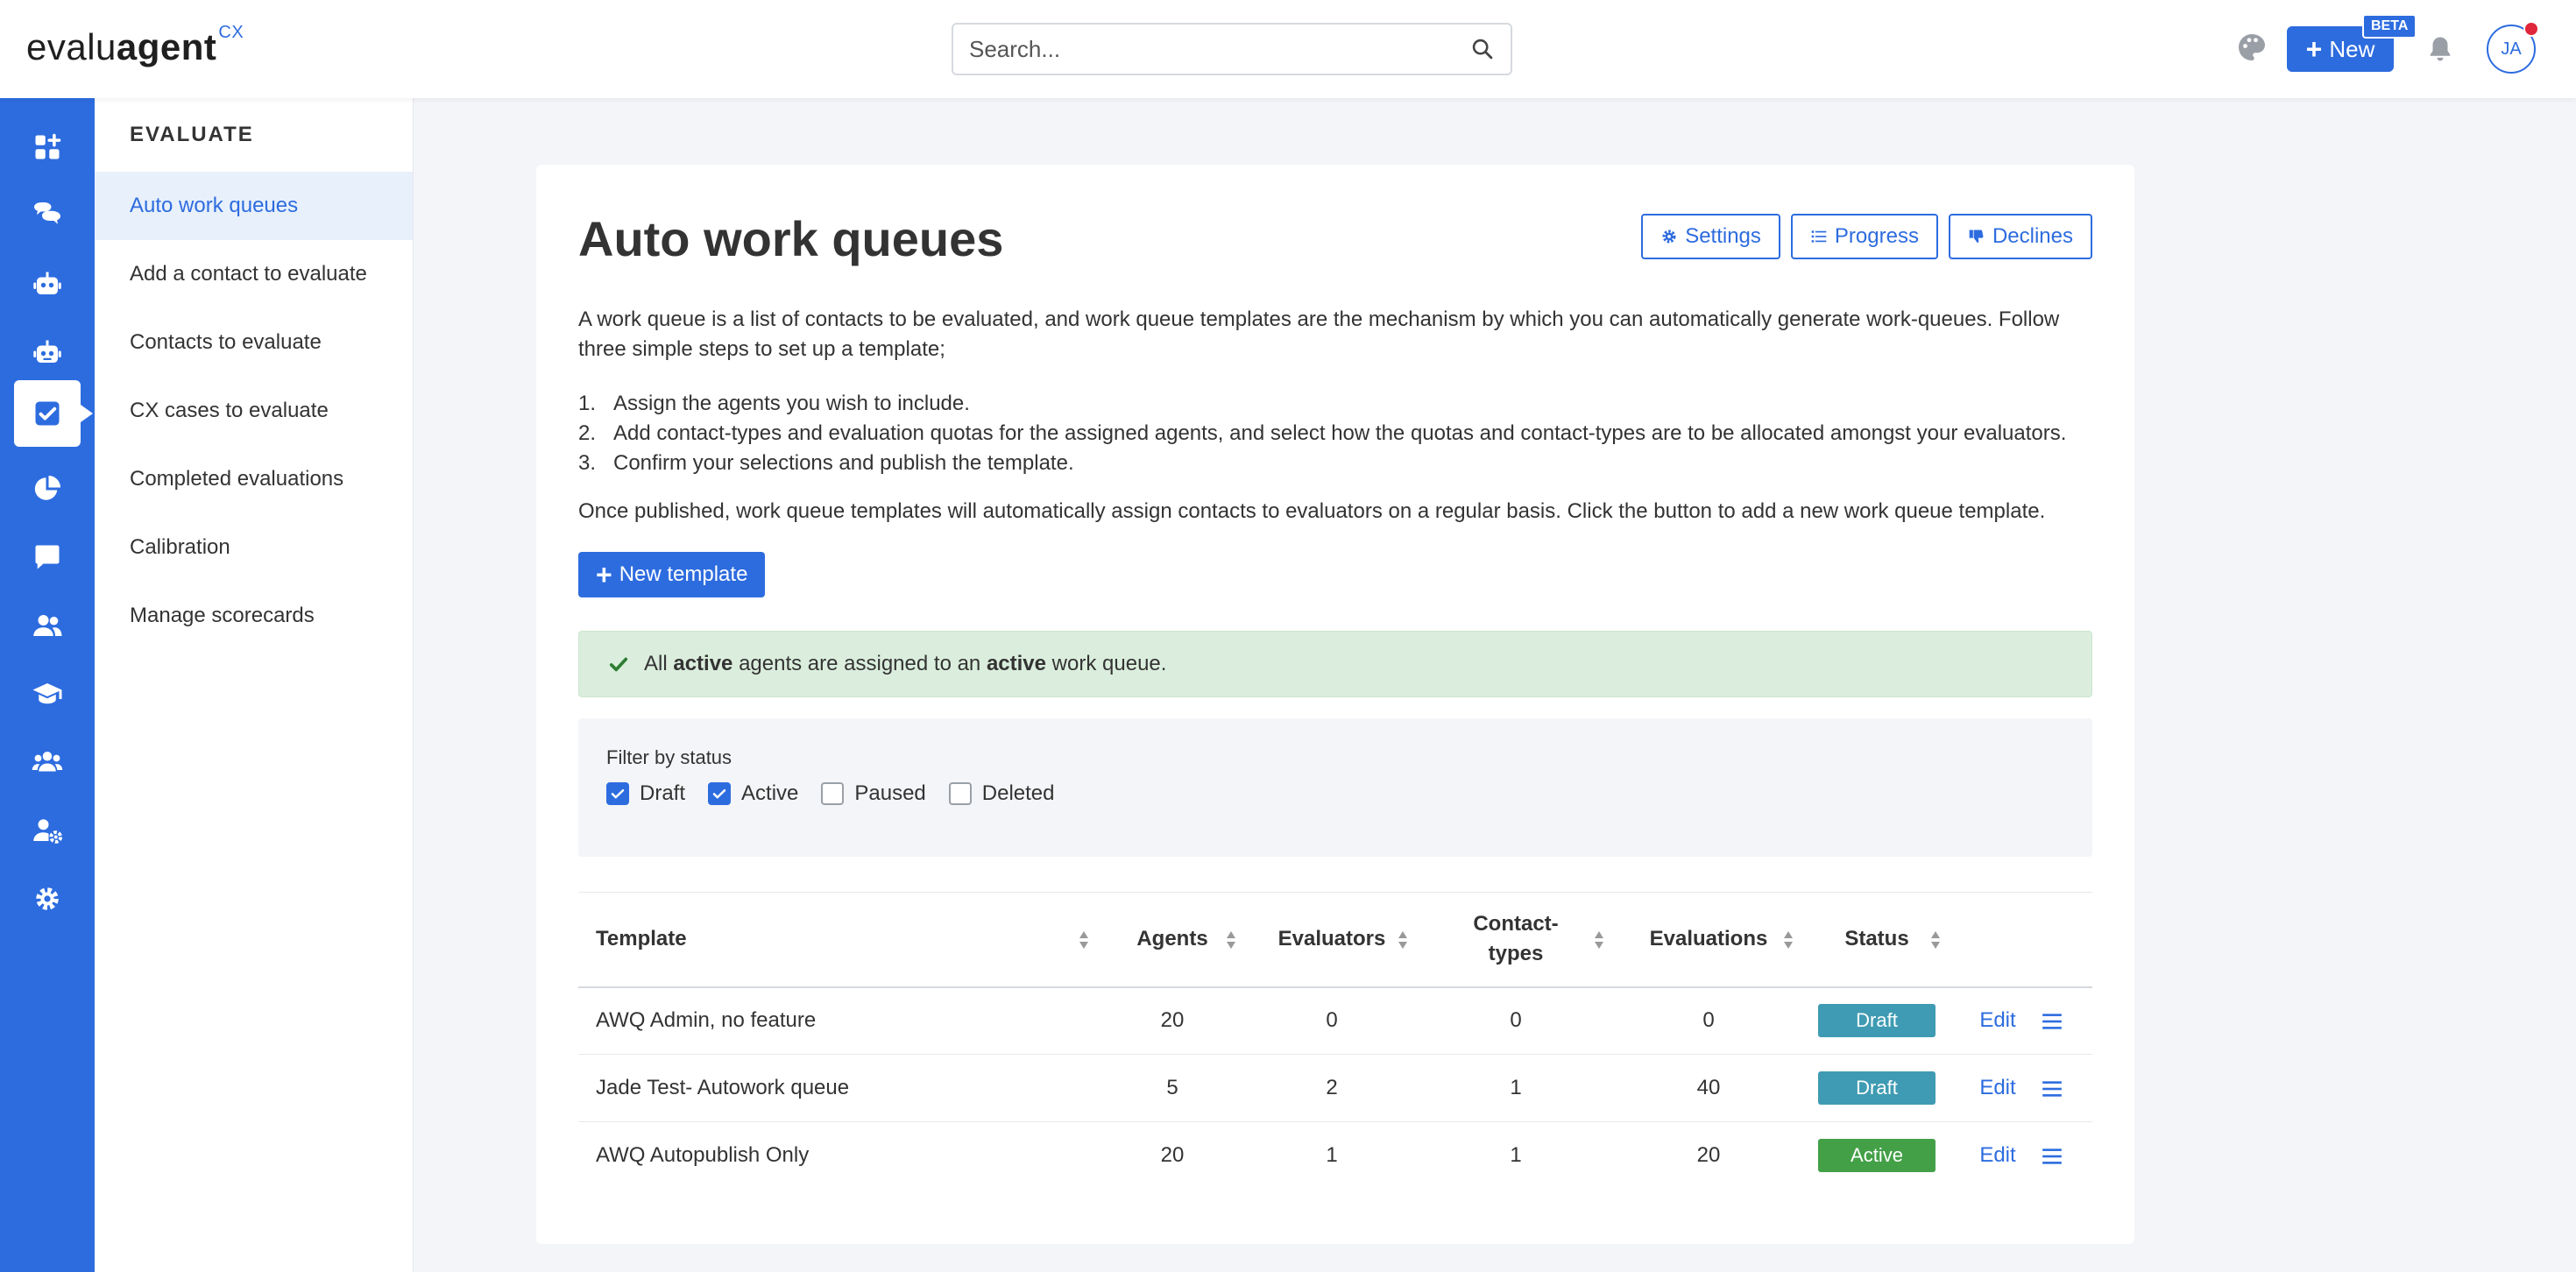 The height and width of the screenshot is (1272, 2576). What do you see at coordinates (1708, 1088) in the screenshot?
I see `cell-evaluations: 40` at bounding box center [1708, 1088].